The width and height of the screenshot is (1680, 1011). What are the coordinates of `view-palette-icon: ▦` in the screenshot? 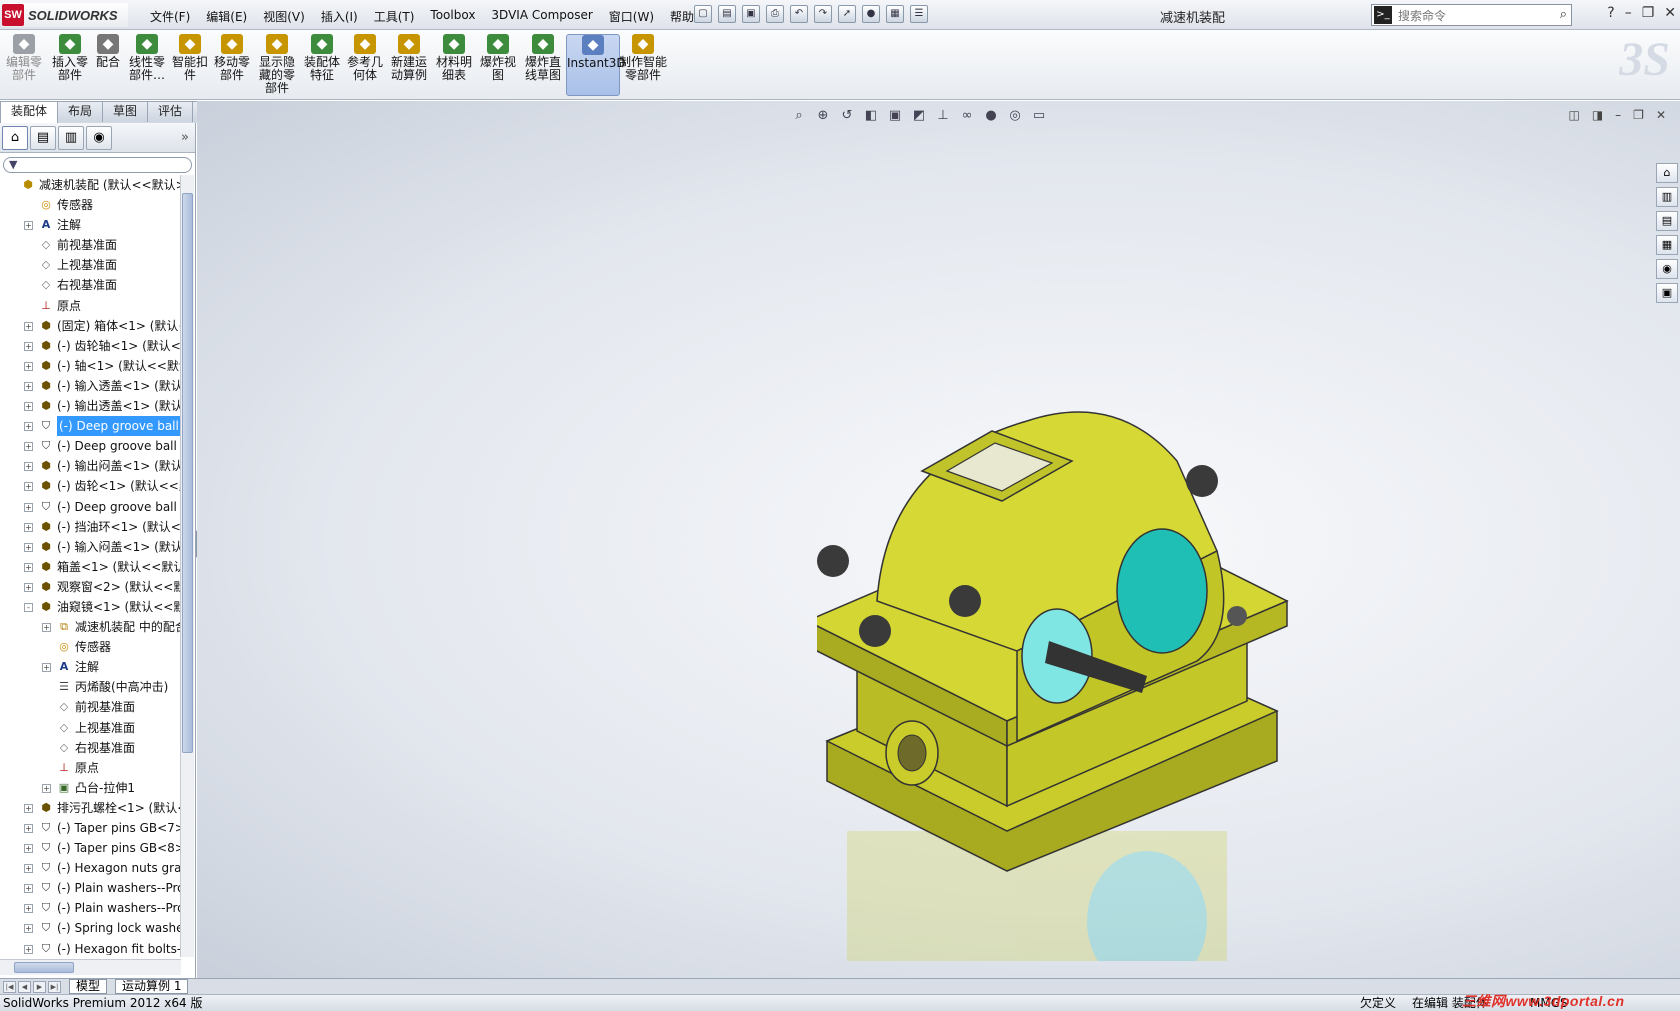 It's located at (1667, 245).